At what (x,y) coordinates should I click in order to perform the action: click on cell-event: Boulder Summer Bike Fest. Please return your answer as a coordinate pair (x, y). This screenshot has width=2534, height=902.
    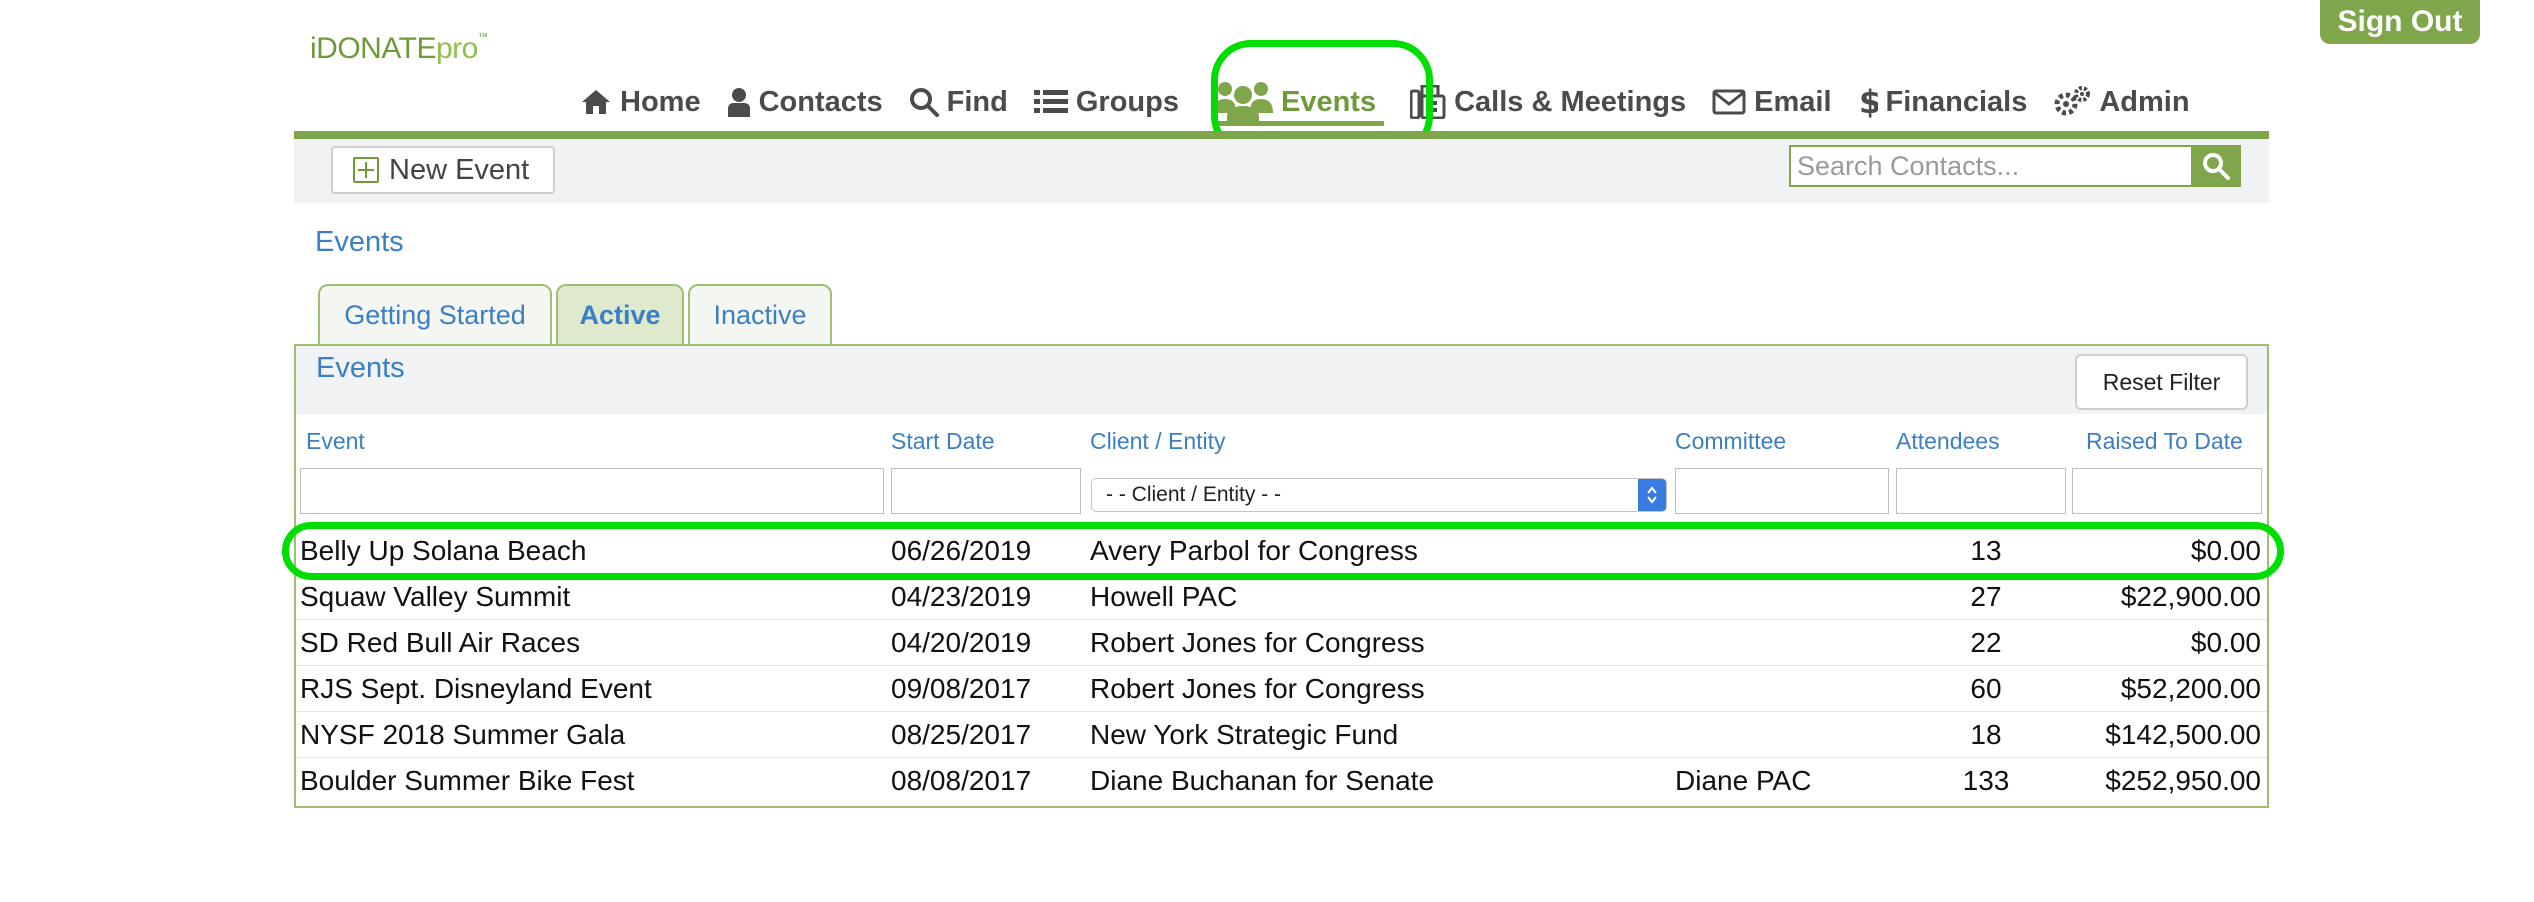
    Looking at the image, I should click on (467, 780).